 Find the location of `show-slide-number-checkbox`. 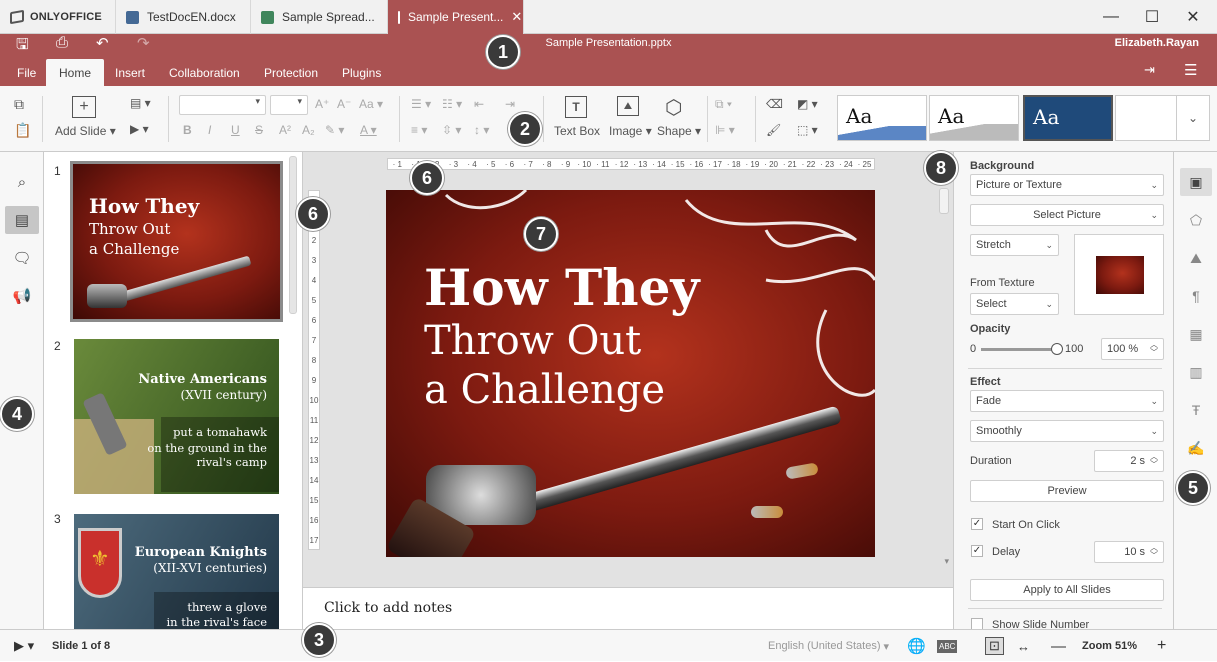

show-slide-number-checkbox is located at coordinates (977, 623).